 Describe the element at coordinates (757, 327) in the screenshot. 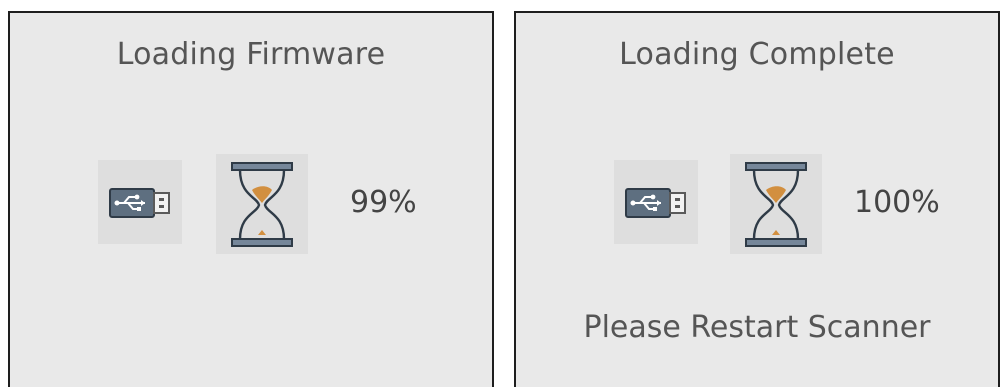

I see `restart-instruction: Please Restart Scanner` at that location.